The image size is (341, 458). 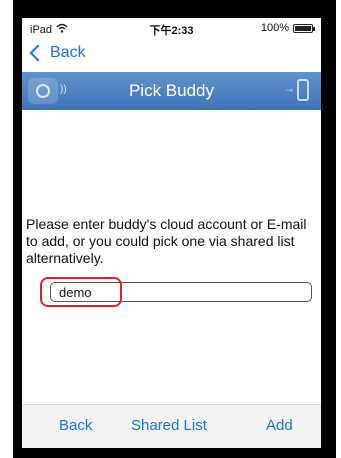 I want to click on bottom-toolbar: Back Shared List Add, so click(x=171, y=426).